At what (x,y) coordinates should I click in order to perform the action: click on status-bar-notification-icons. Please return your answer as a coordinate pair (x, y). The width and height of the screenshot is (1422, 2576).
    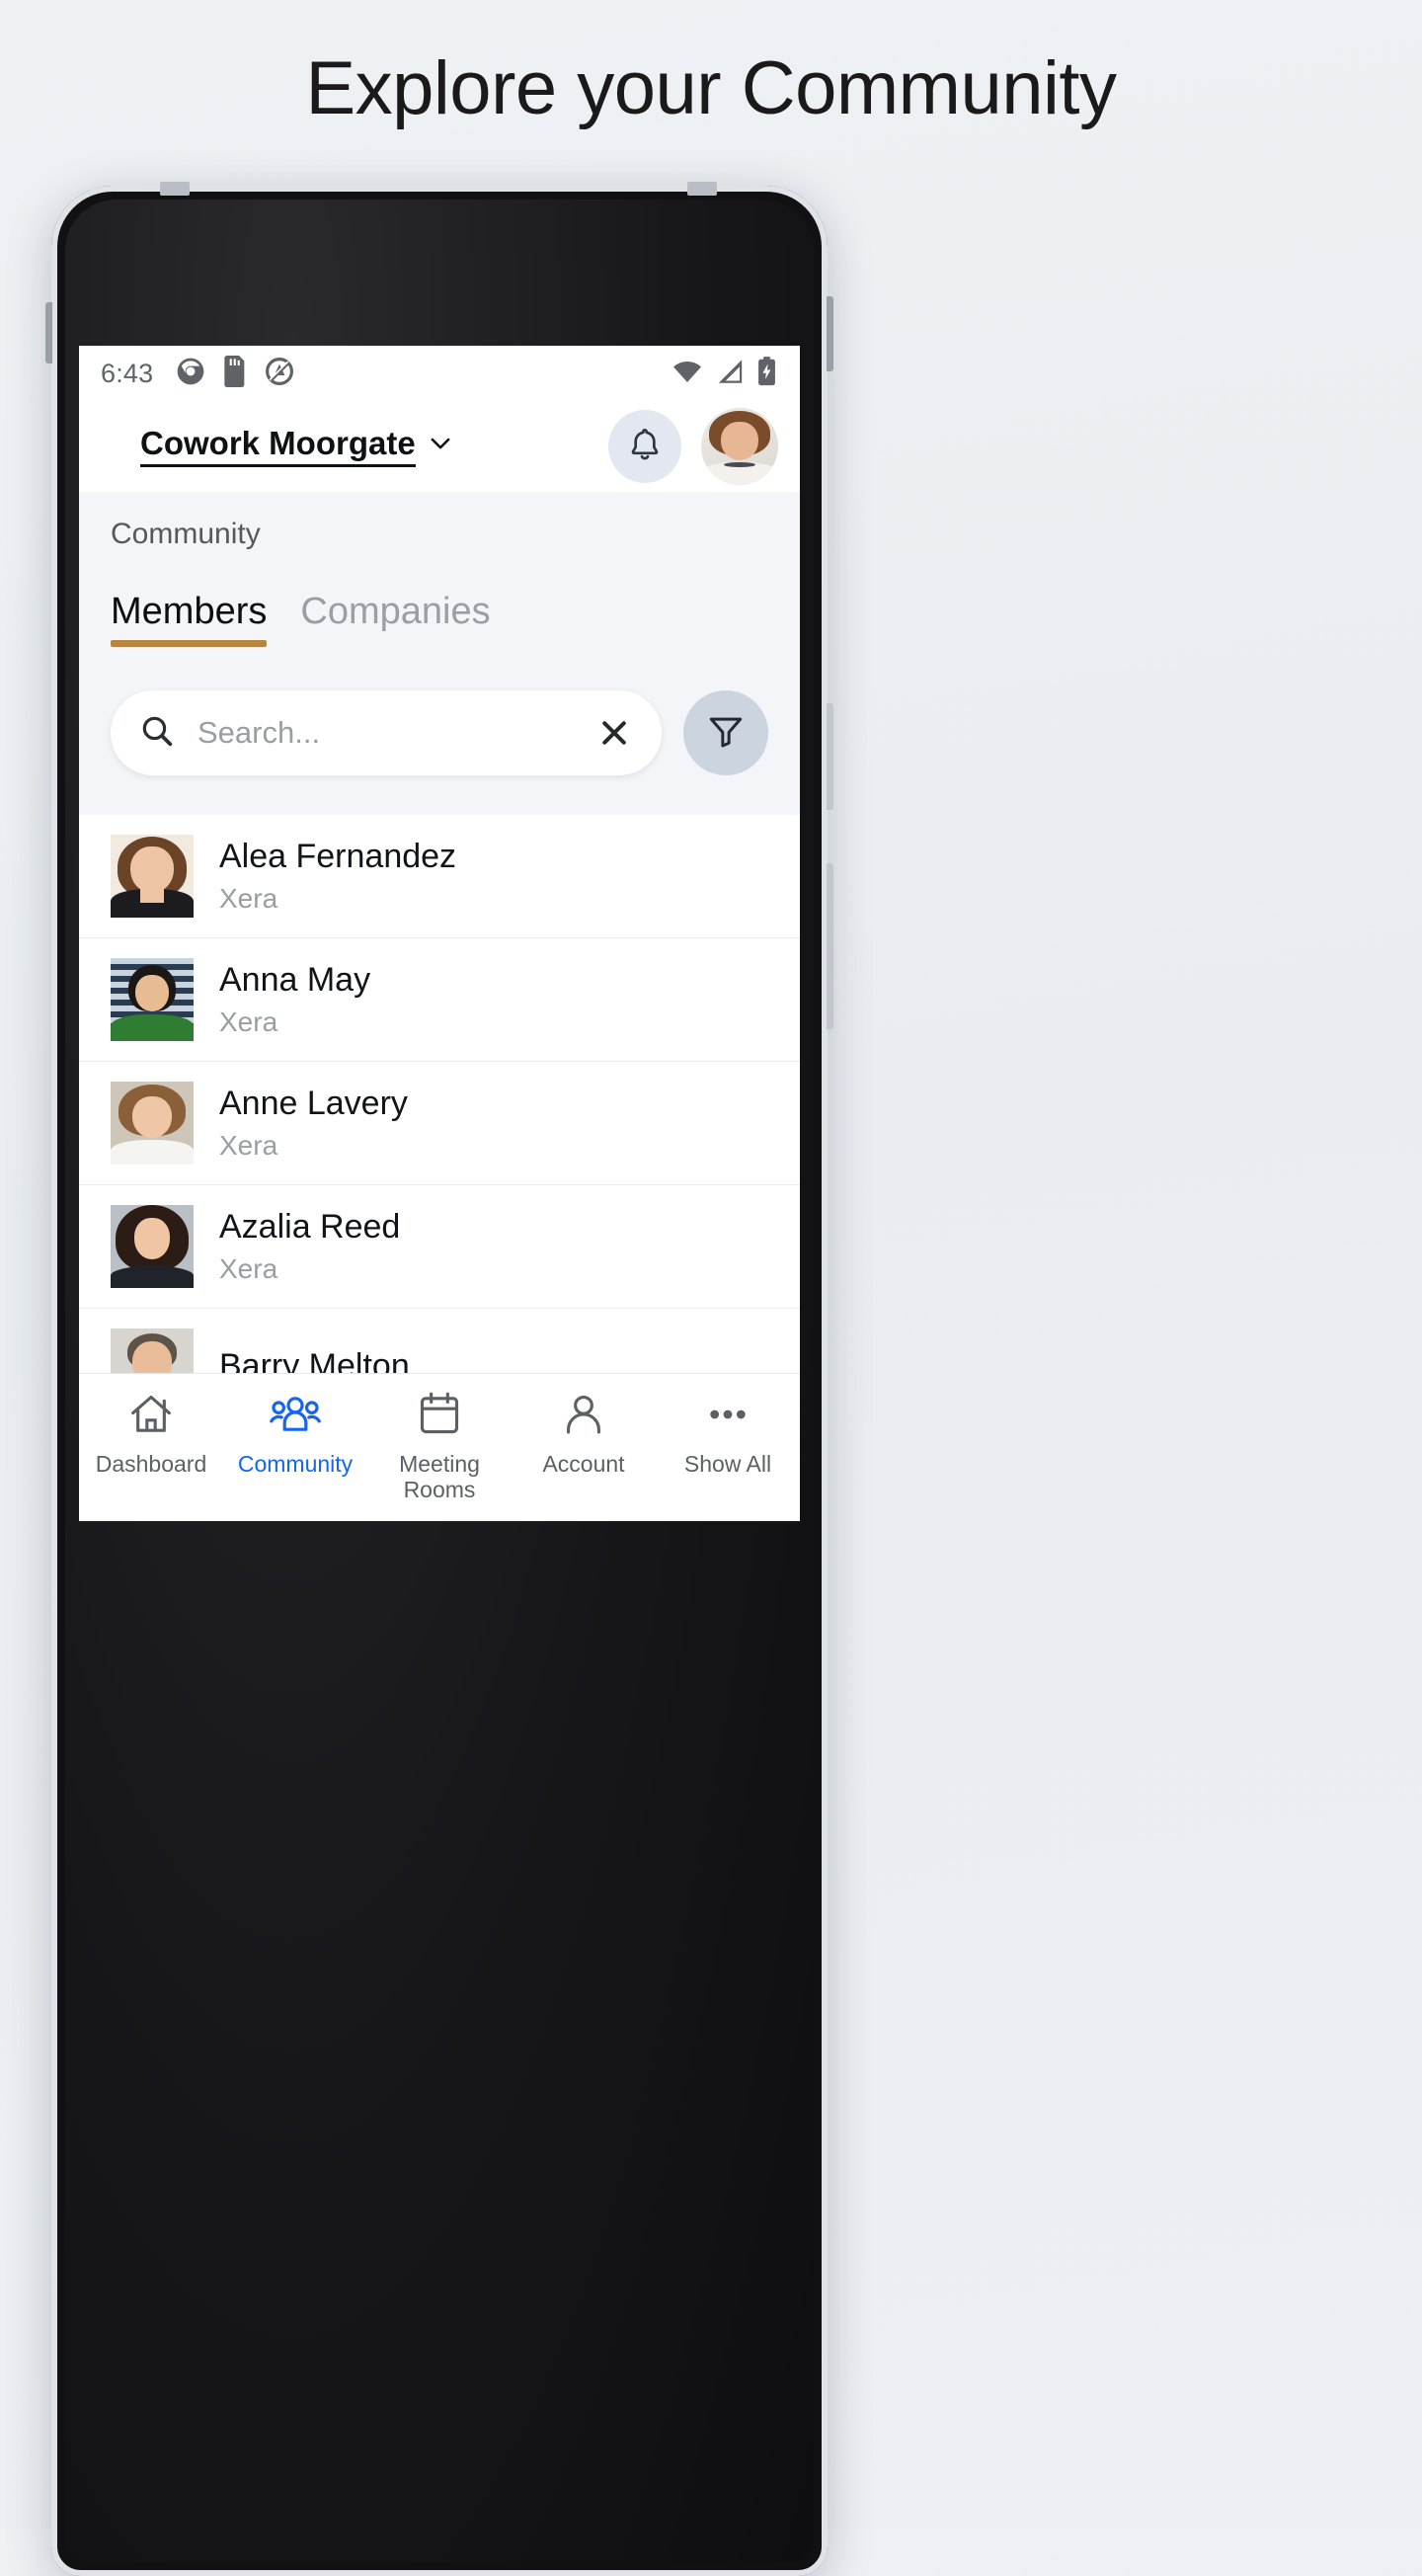
    Looking at the image, I should click on (235, 373).